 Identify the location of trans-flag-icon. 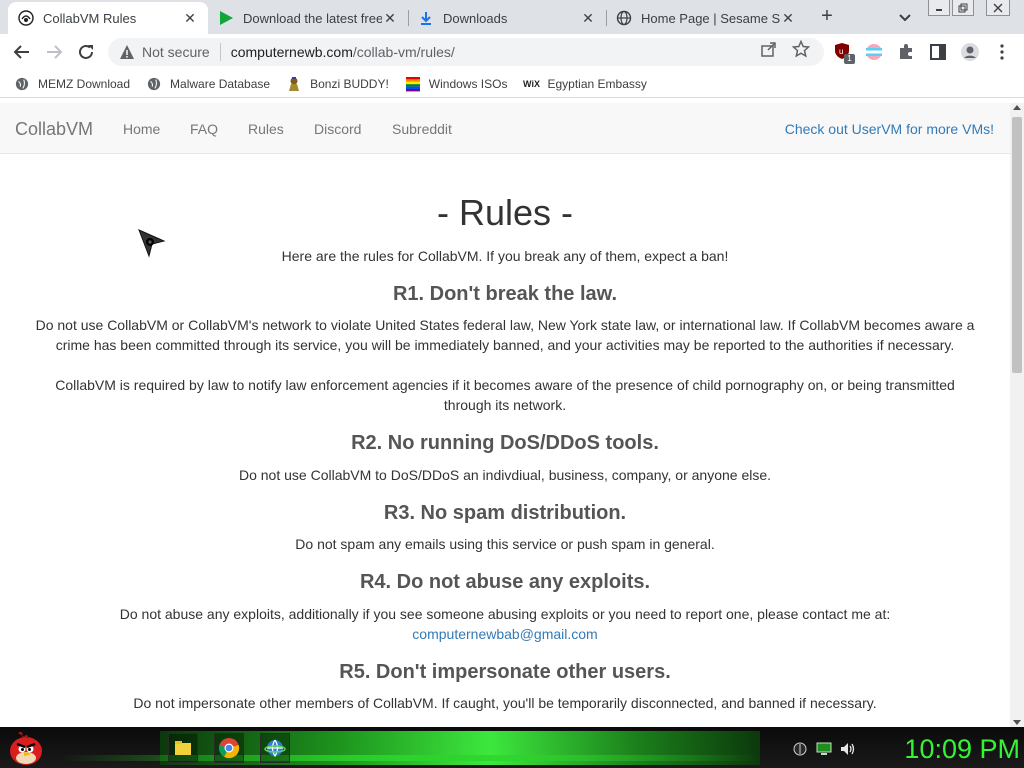
(874, 52).